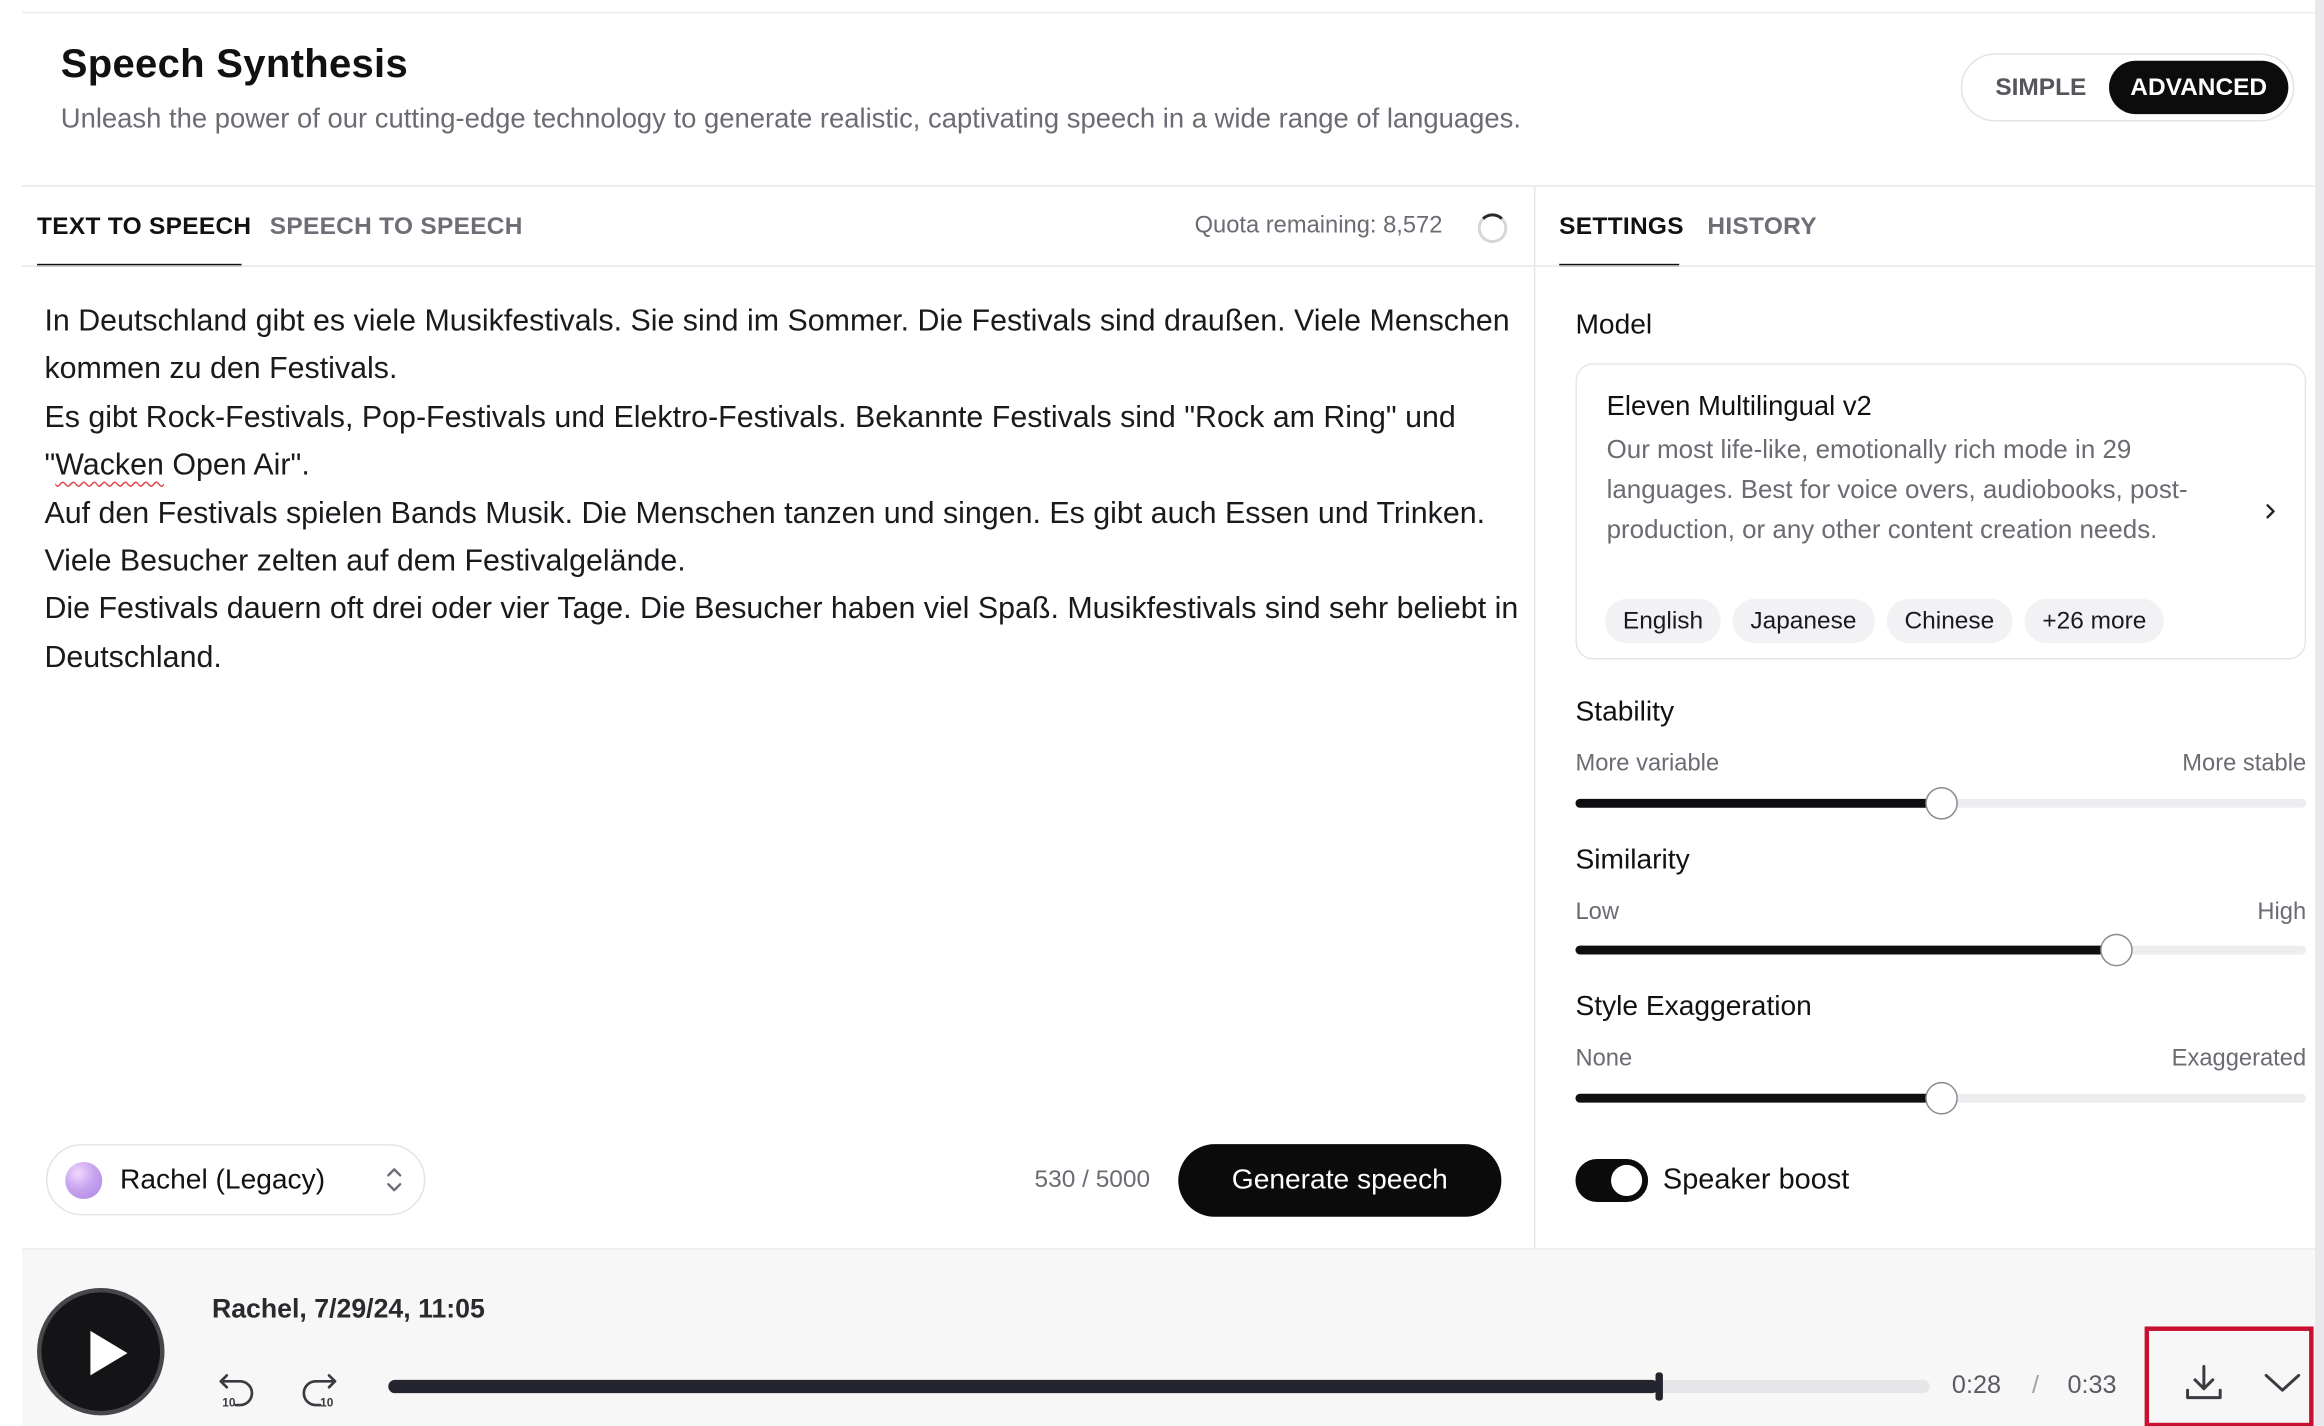  I want to click on rewind-10-icon: 10, so click(236, 1387).